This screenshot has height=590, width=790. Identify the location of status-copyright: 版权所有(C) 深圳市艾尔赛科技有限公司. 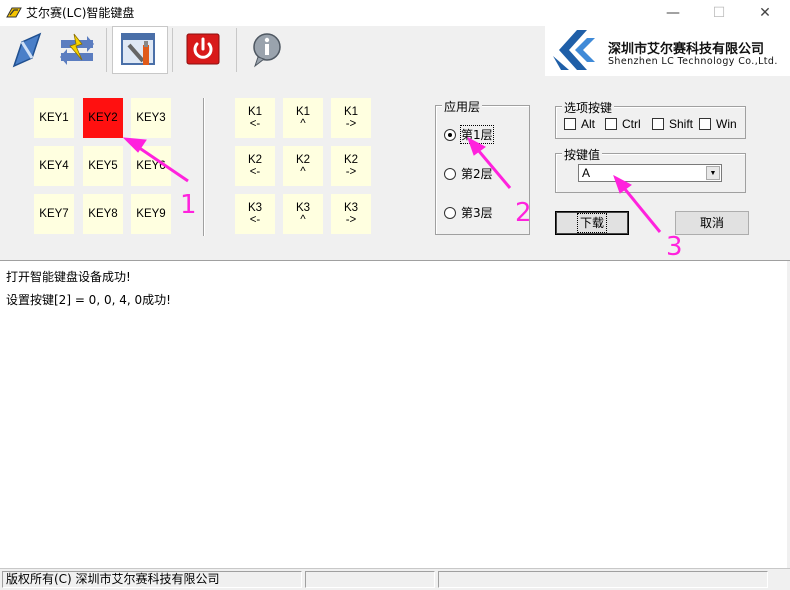
(152, 579).